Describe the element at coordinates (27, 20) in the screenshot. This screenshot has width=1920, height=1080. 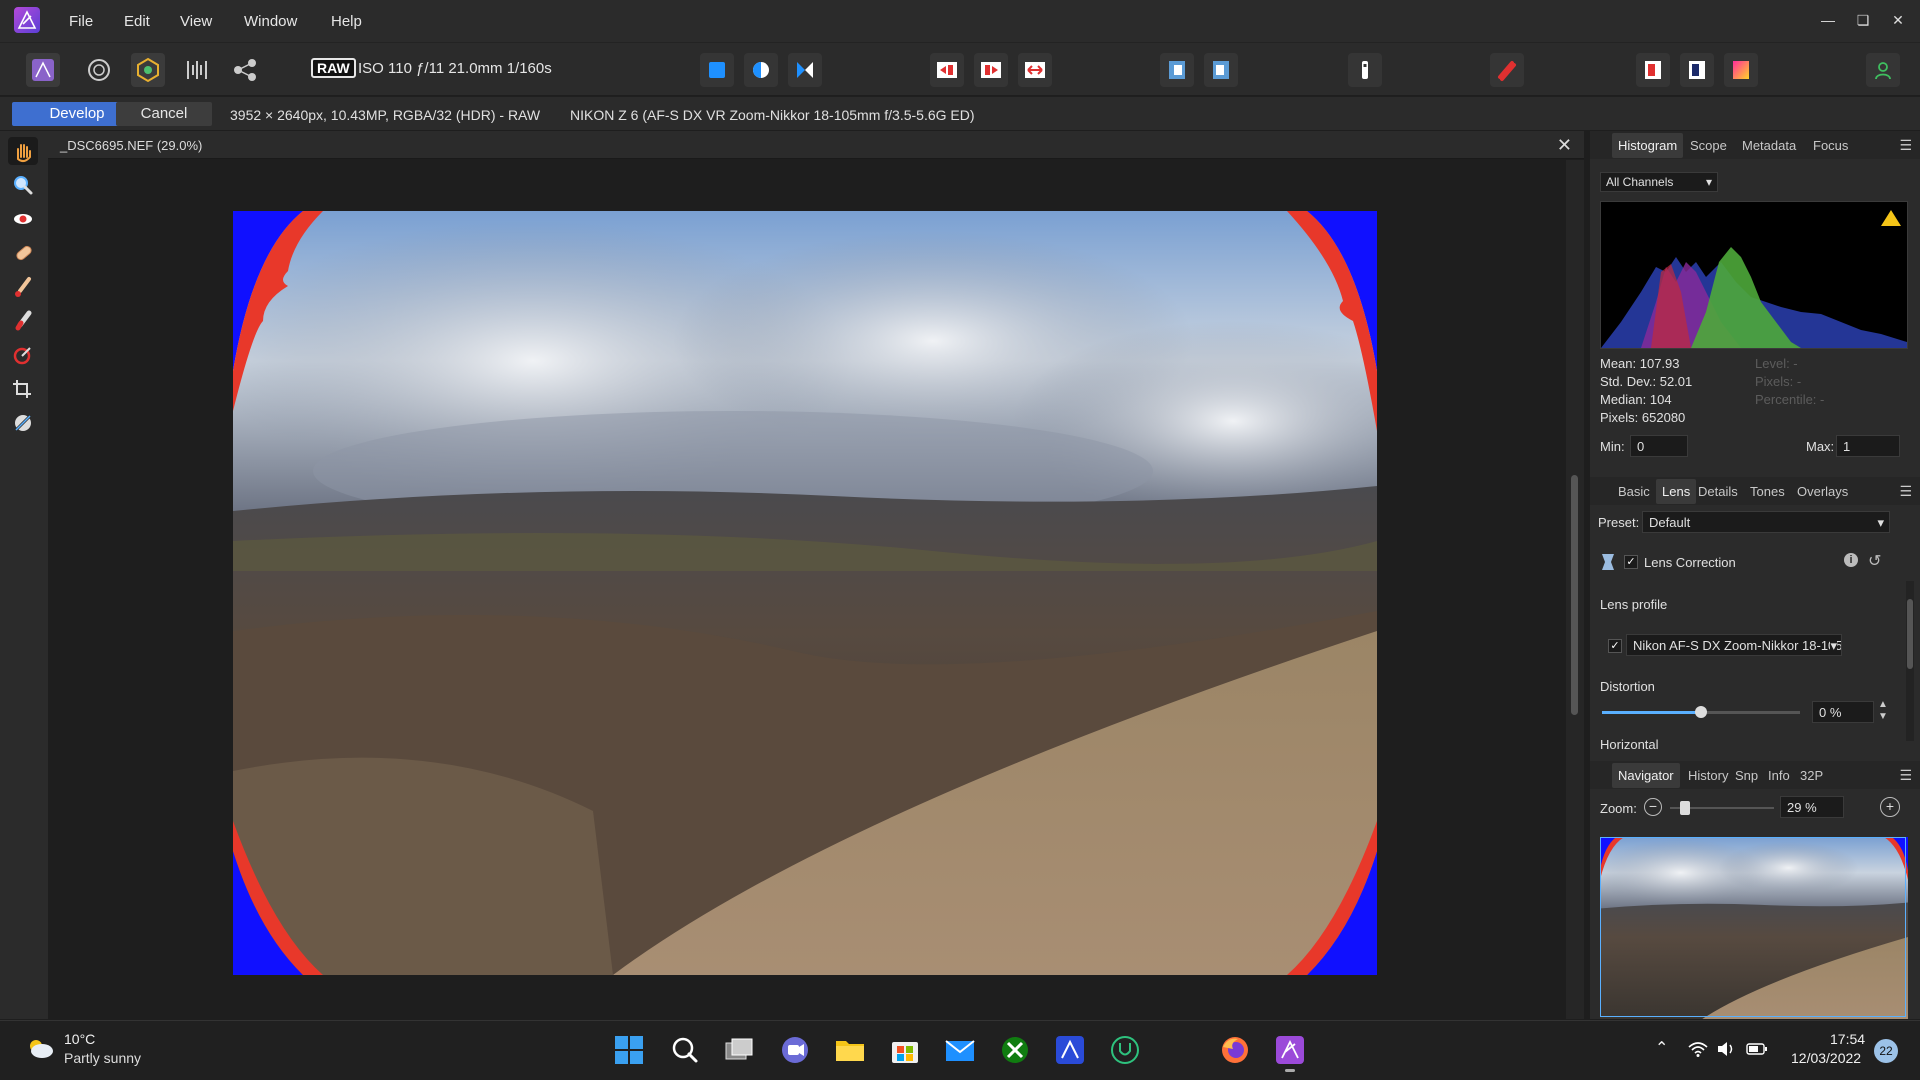
I see `affinity-photo-logo-icon` at that location.